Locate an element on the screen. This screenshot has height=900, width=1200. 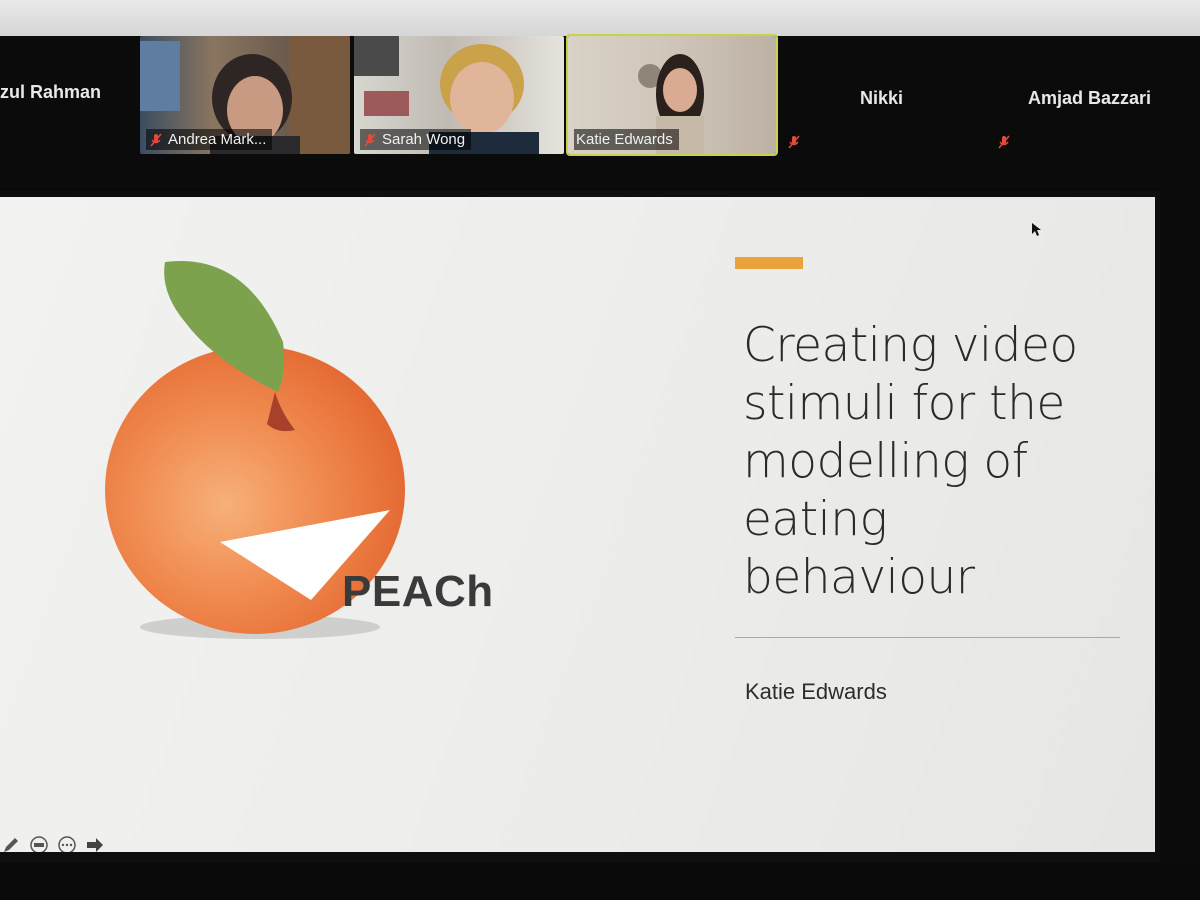
accent-bar is located at coordinates (769, 263).